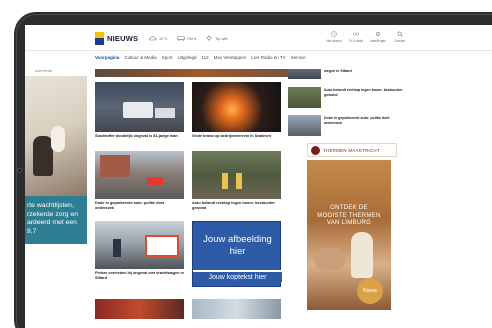 This screenshot has width=492, height=328. Describe the element at coordinates (52, 227) in the screenshot. I see `ad-text-line-3: ardeerd met een 9,7` at that location.